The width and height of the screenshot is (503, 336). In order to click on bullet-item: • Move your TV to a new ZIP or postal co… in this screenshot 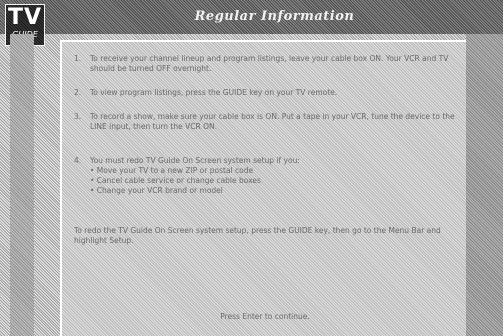, I will do `click(172, 170)`.